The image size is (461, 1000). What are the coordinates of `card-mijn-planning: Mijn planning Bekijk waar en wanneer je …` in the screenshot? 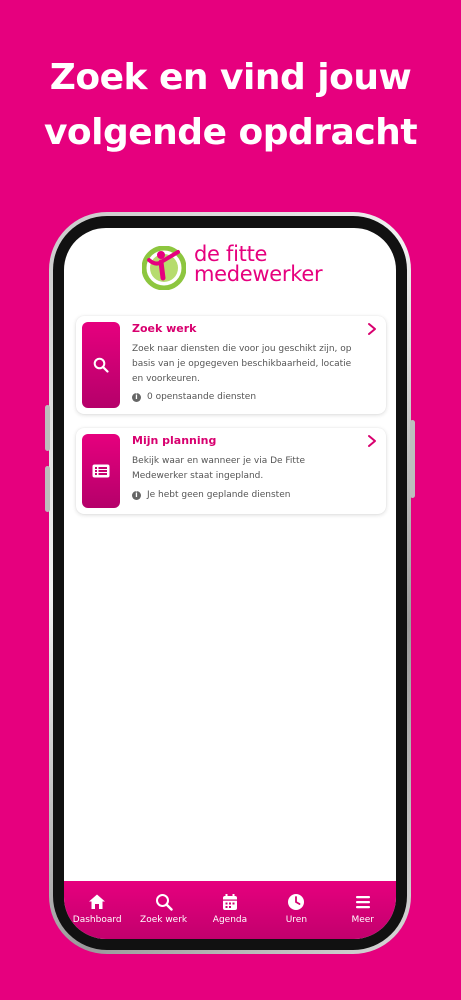 It's located at (231, 471).